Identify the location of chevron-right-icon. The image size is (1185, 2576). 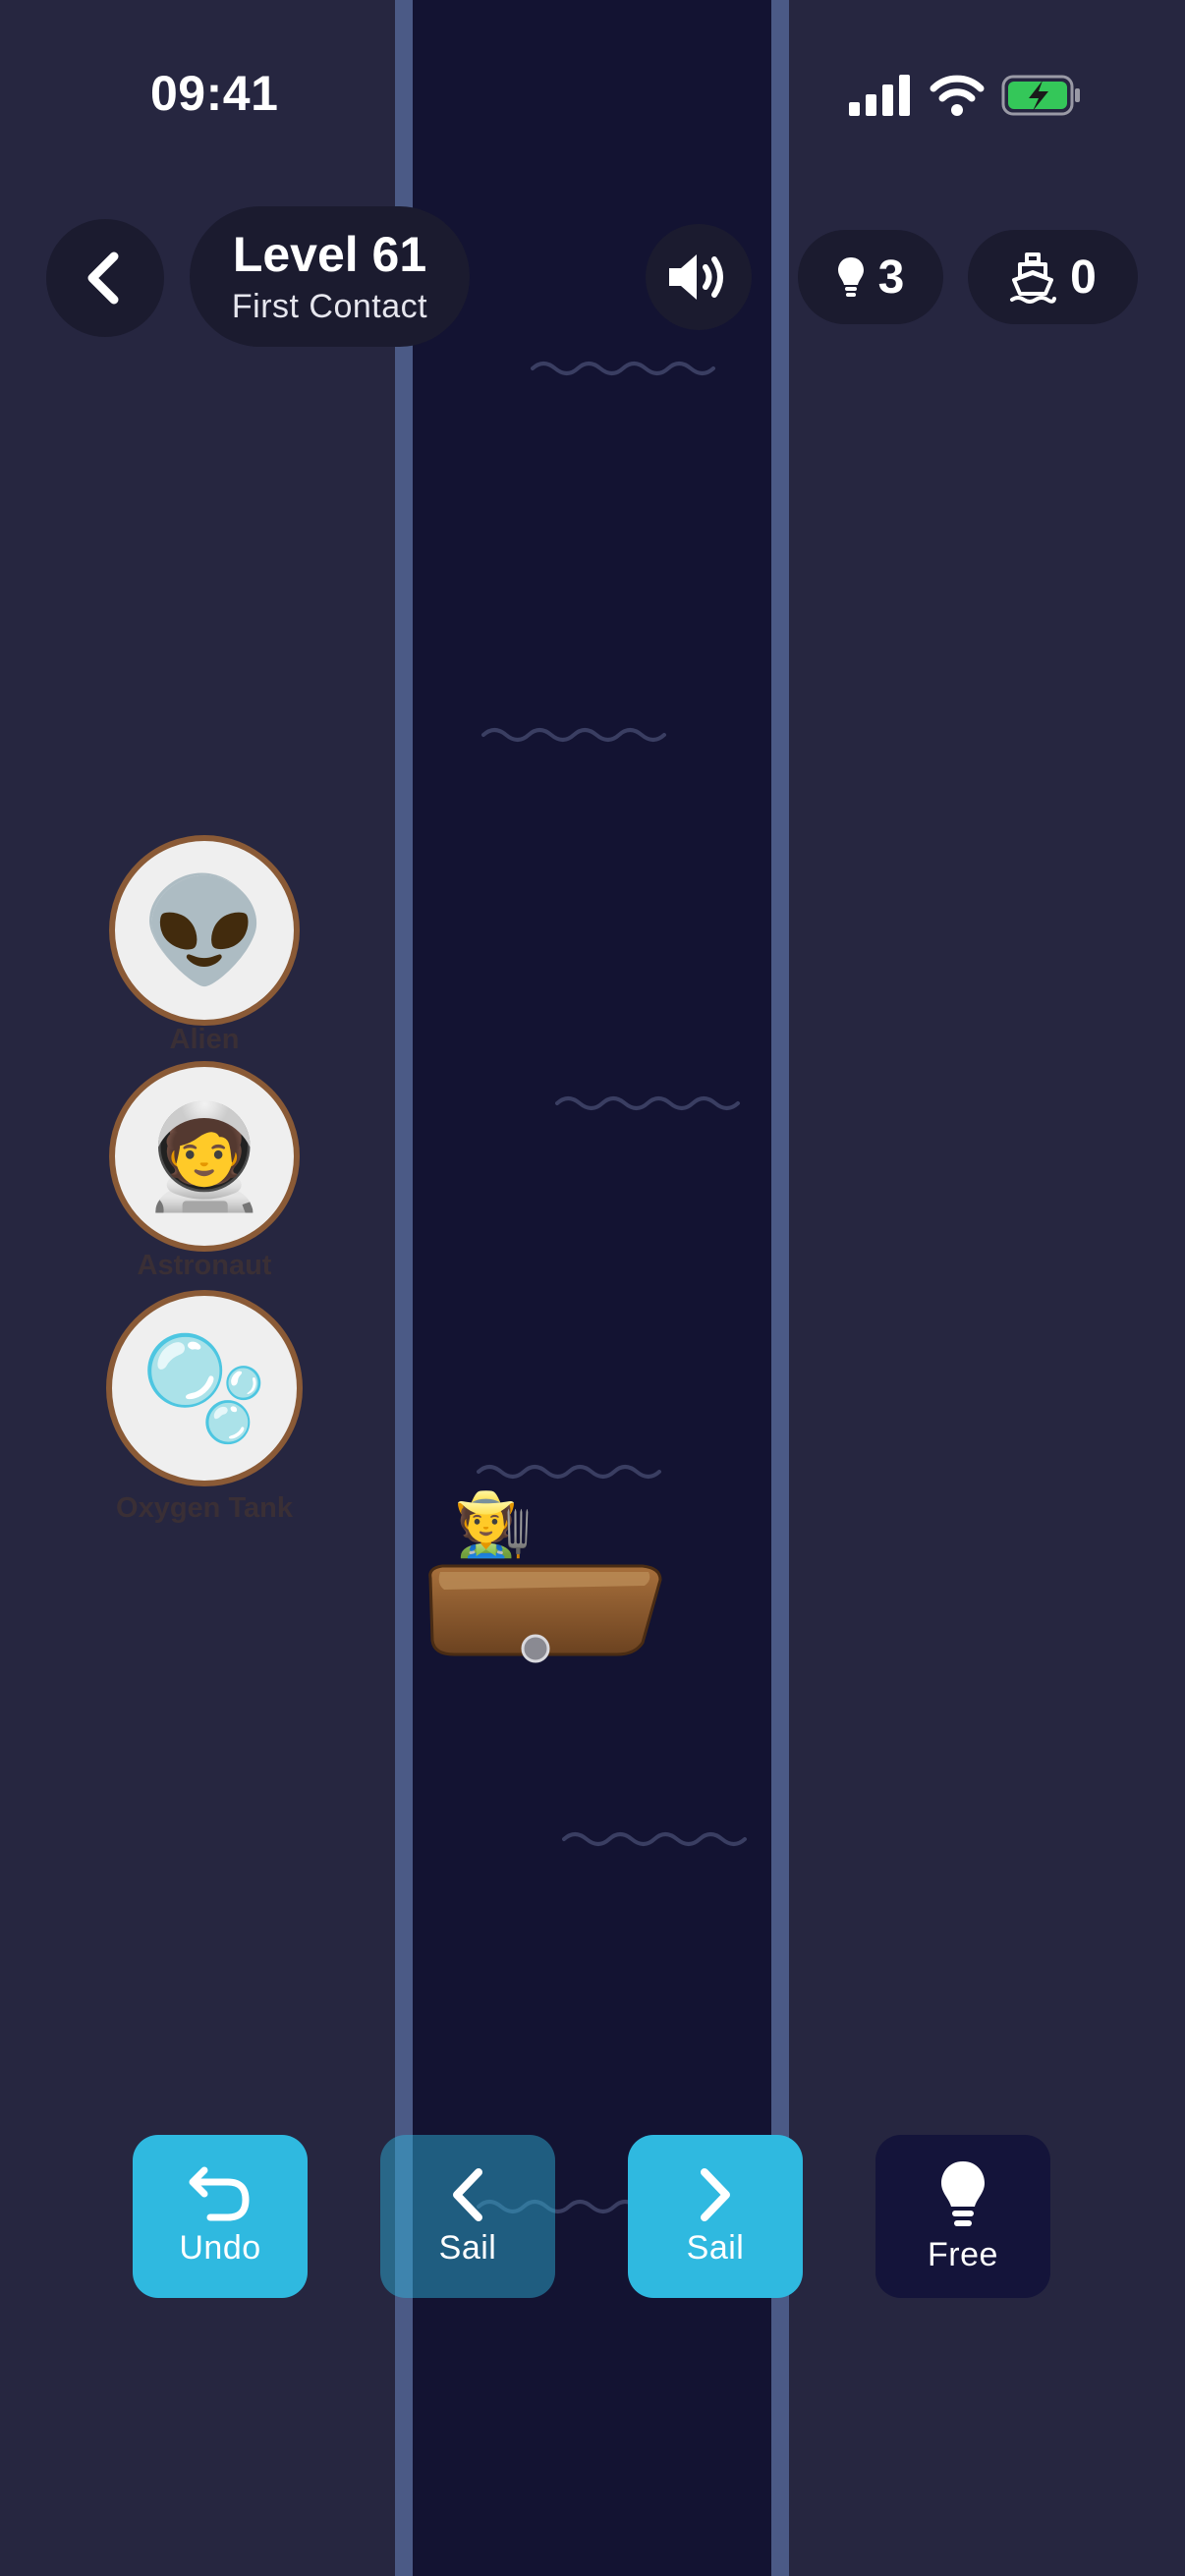
(716, 2194).